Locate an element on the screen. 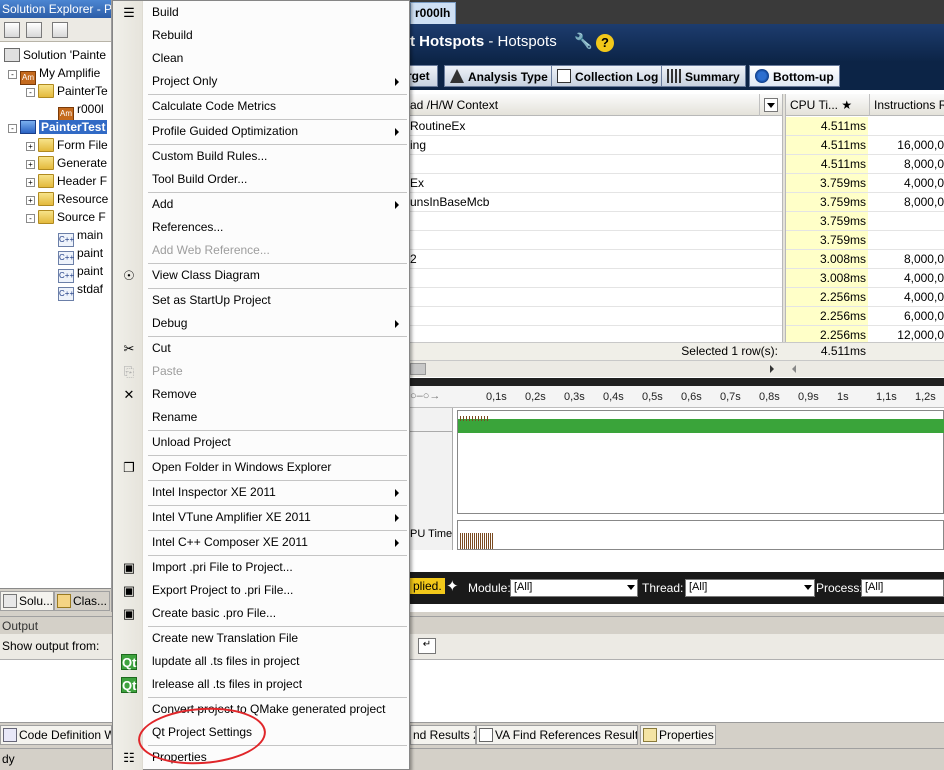 The image size is (944, 770). tree-item: - PainterTest is located at coordinates (58, 127).